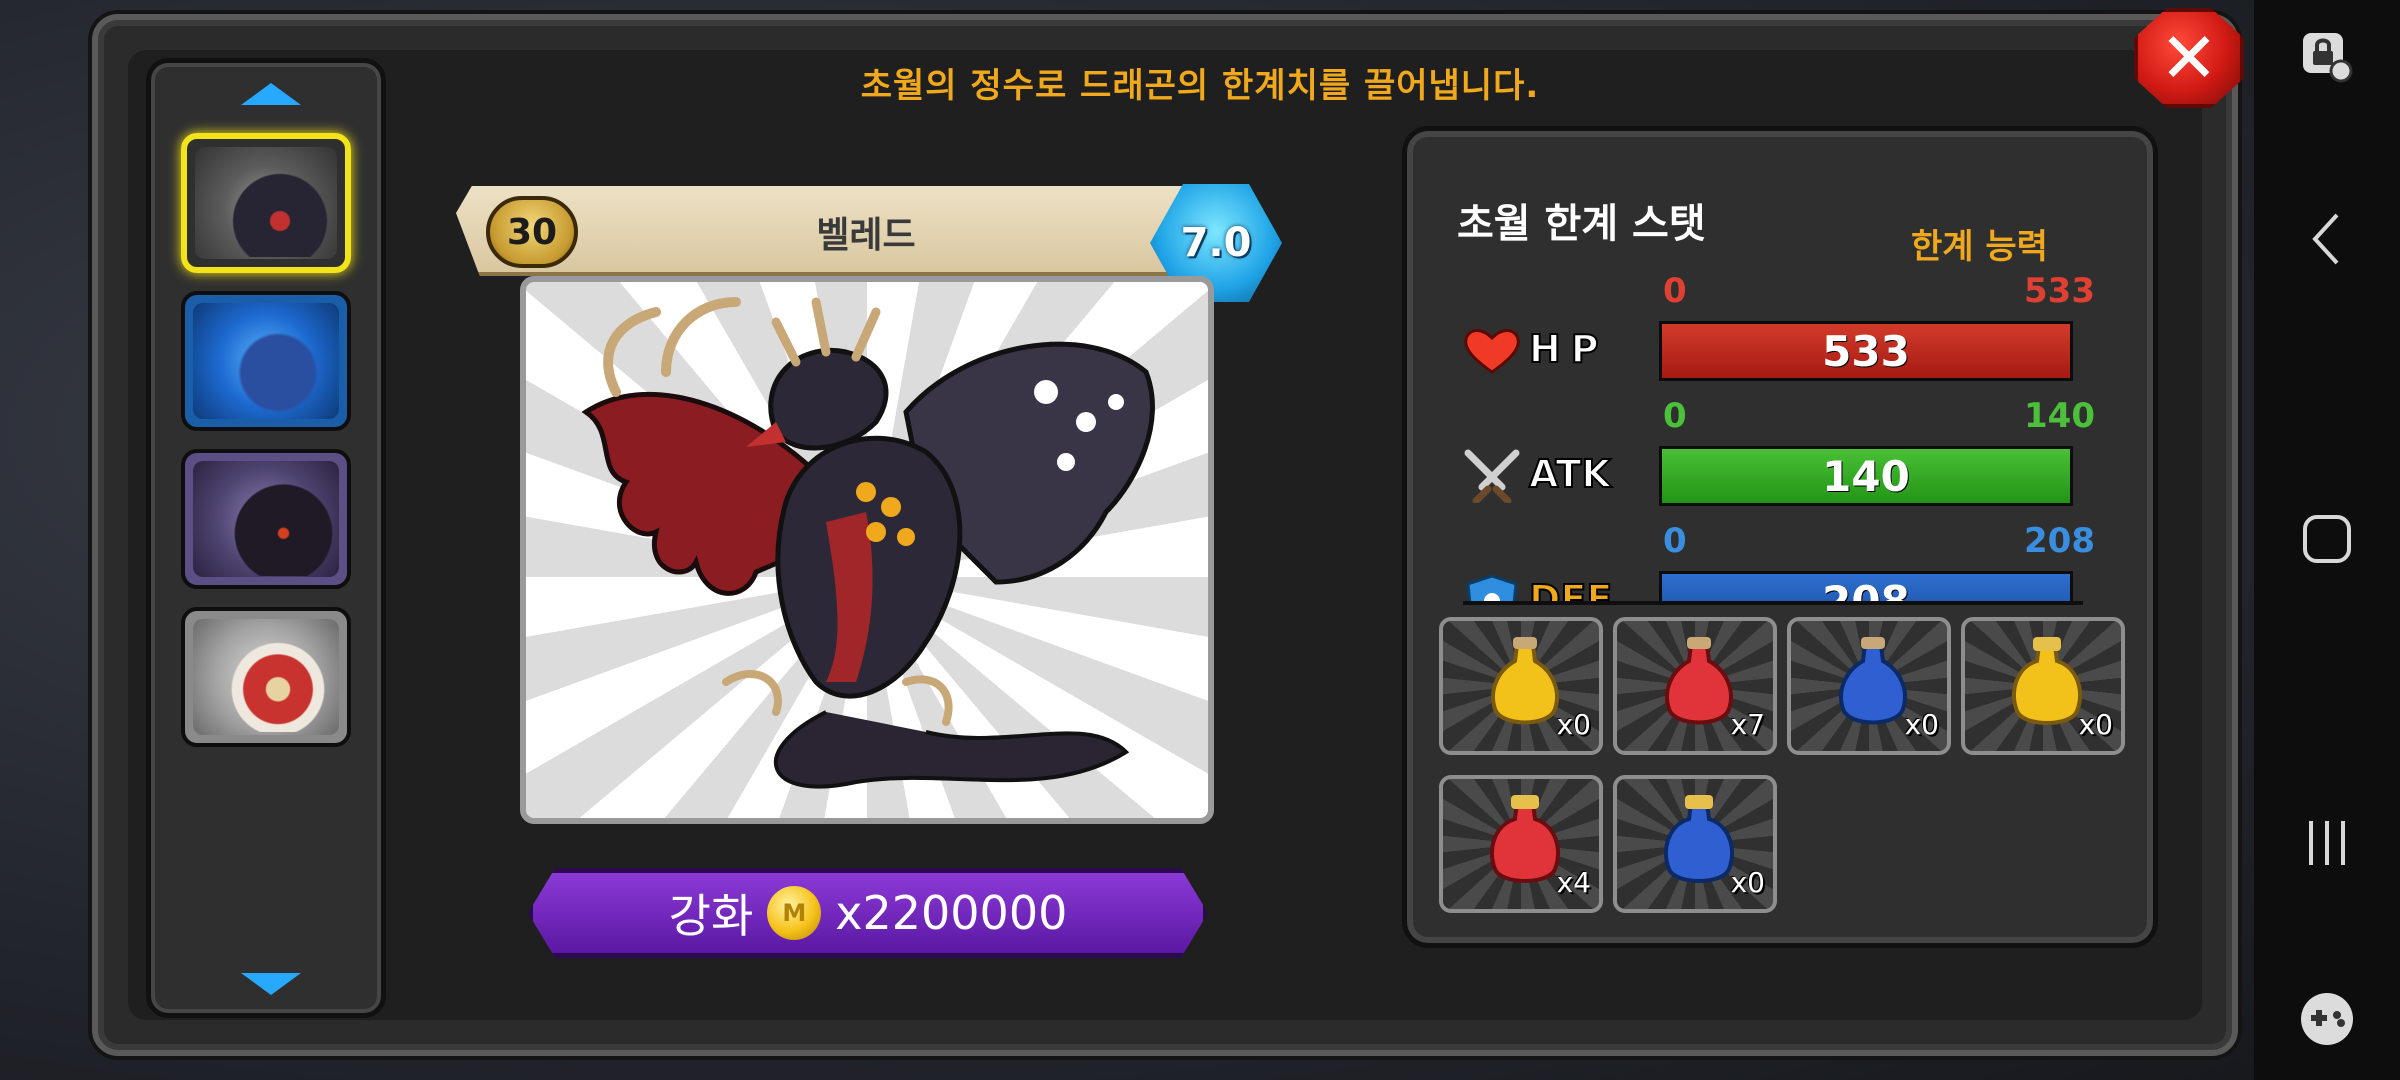 This screenshot has width=2400, height=1080. What do you see at coordinates (1866, 351) in the screenshot?
I see `stat-bar: 533` at bounding box center [1866, 351].